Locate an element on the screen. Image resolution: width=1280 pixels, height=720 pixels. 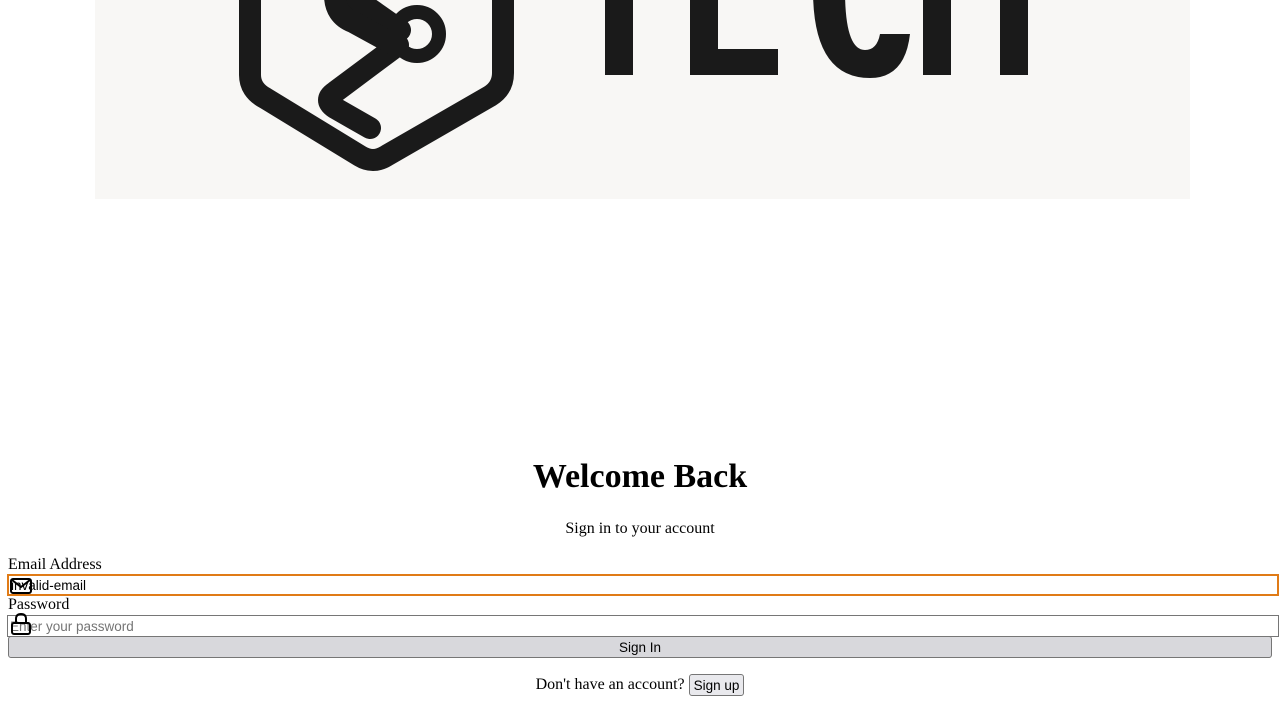
signup-row: Don't have an account? Sign up is located at coordinates (640, 685).